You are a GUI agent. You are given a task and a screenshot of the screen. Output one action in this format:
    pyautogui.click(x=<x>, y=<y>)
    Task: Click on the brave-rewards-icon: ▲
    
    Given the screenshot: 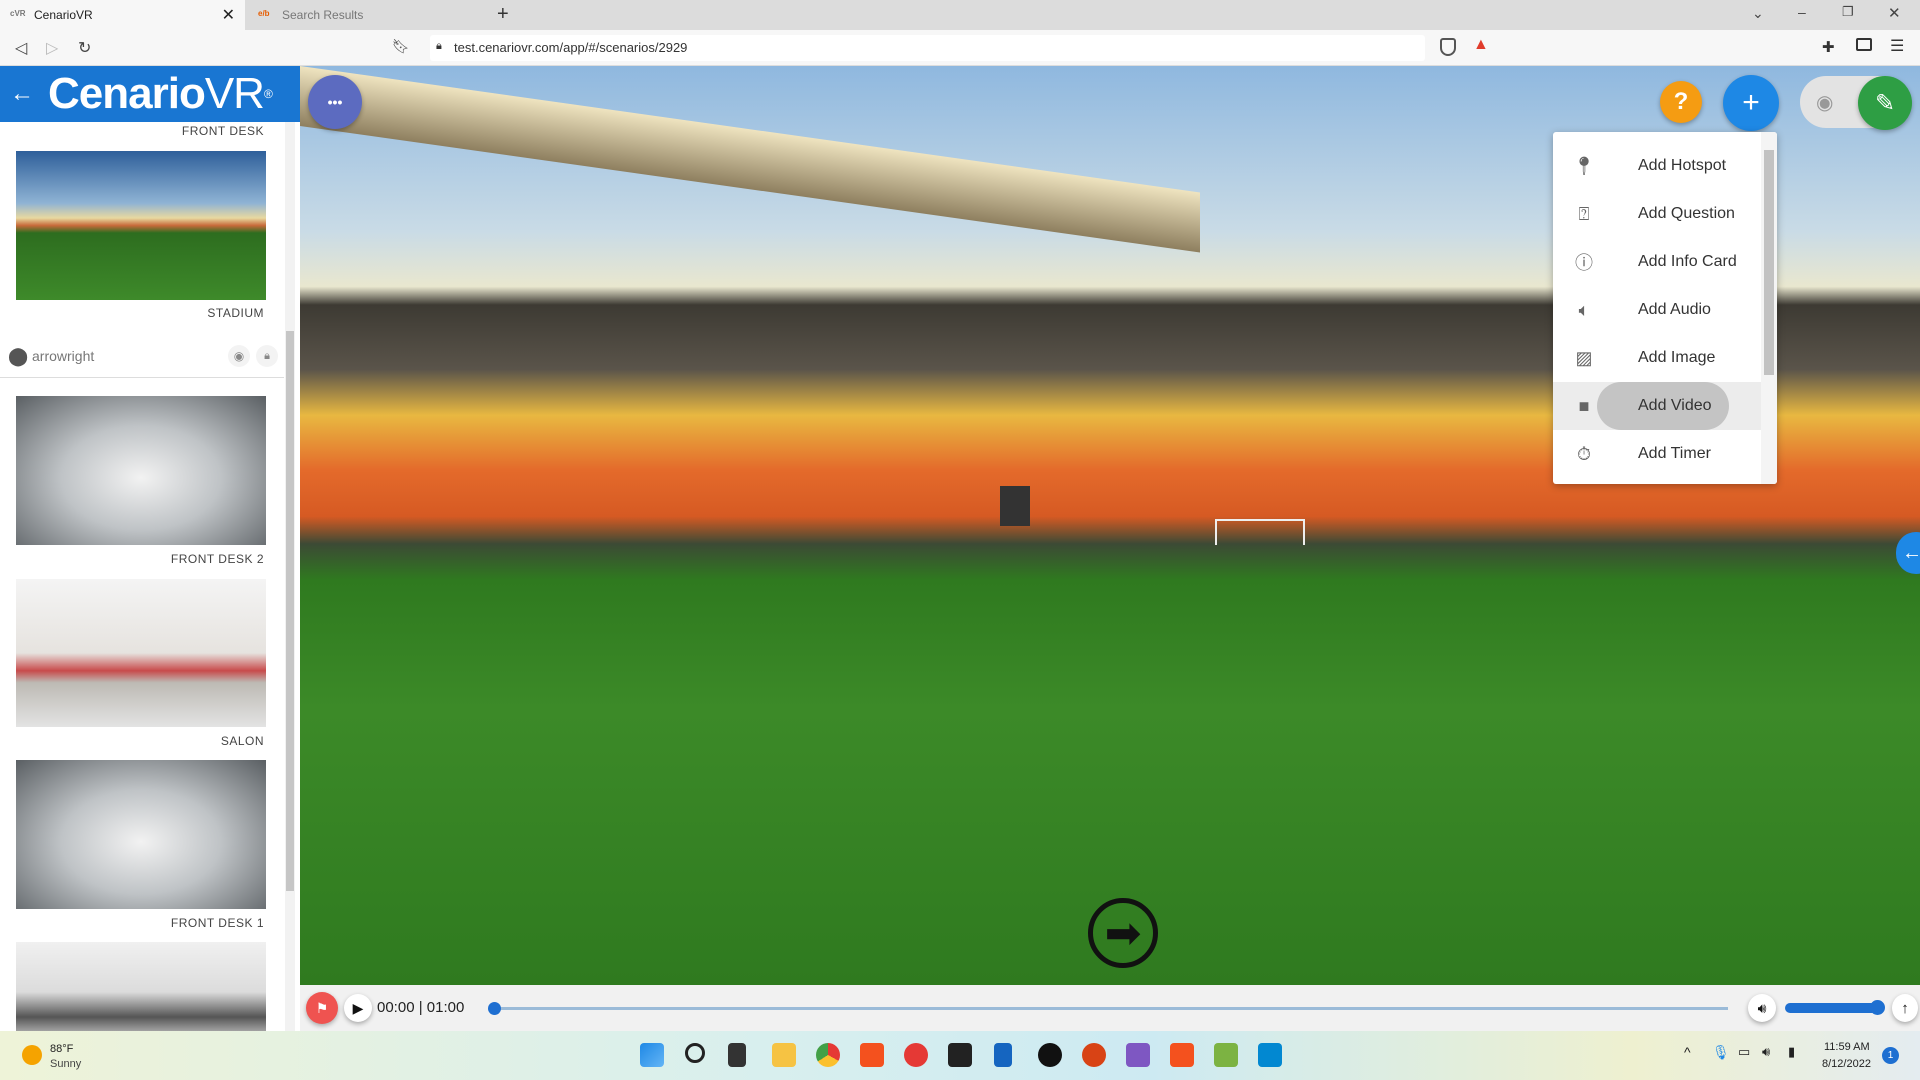 What is the action you would take?
    pyautogui.click(x=1481, y=45)
    